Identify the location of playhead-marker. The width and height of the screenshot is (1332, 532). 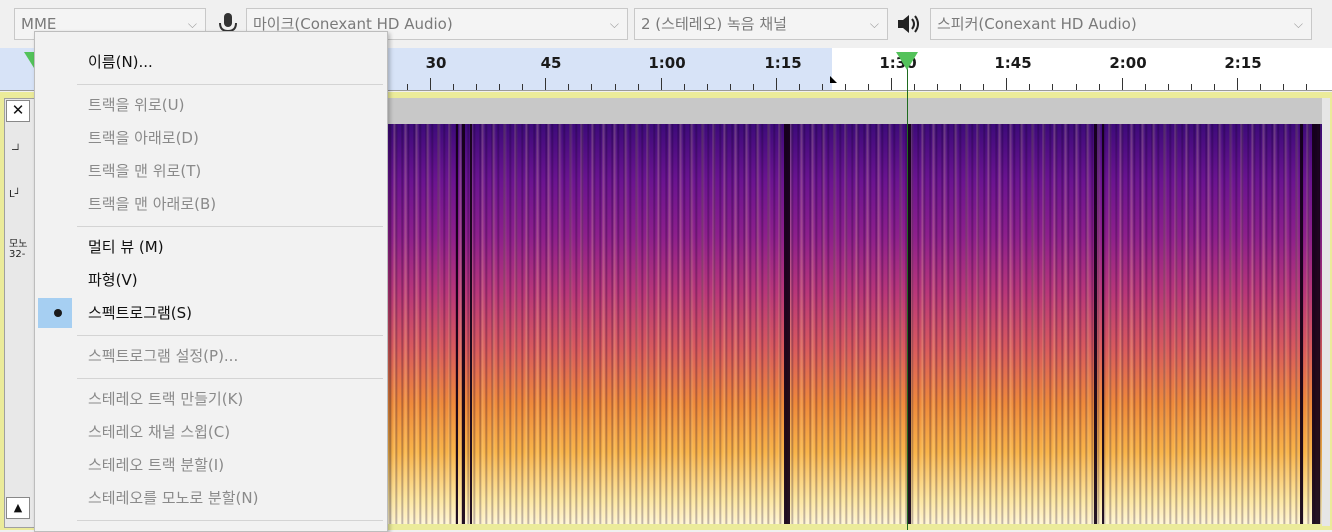
(907, 61).